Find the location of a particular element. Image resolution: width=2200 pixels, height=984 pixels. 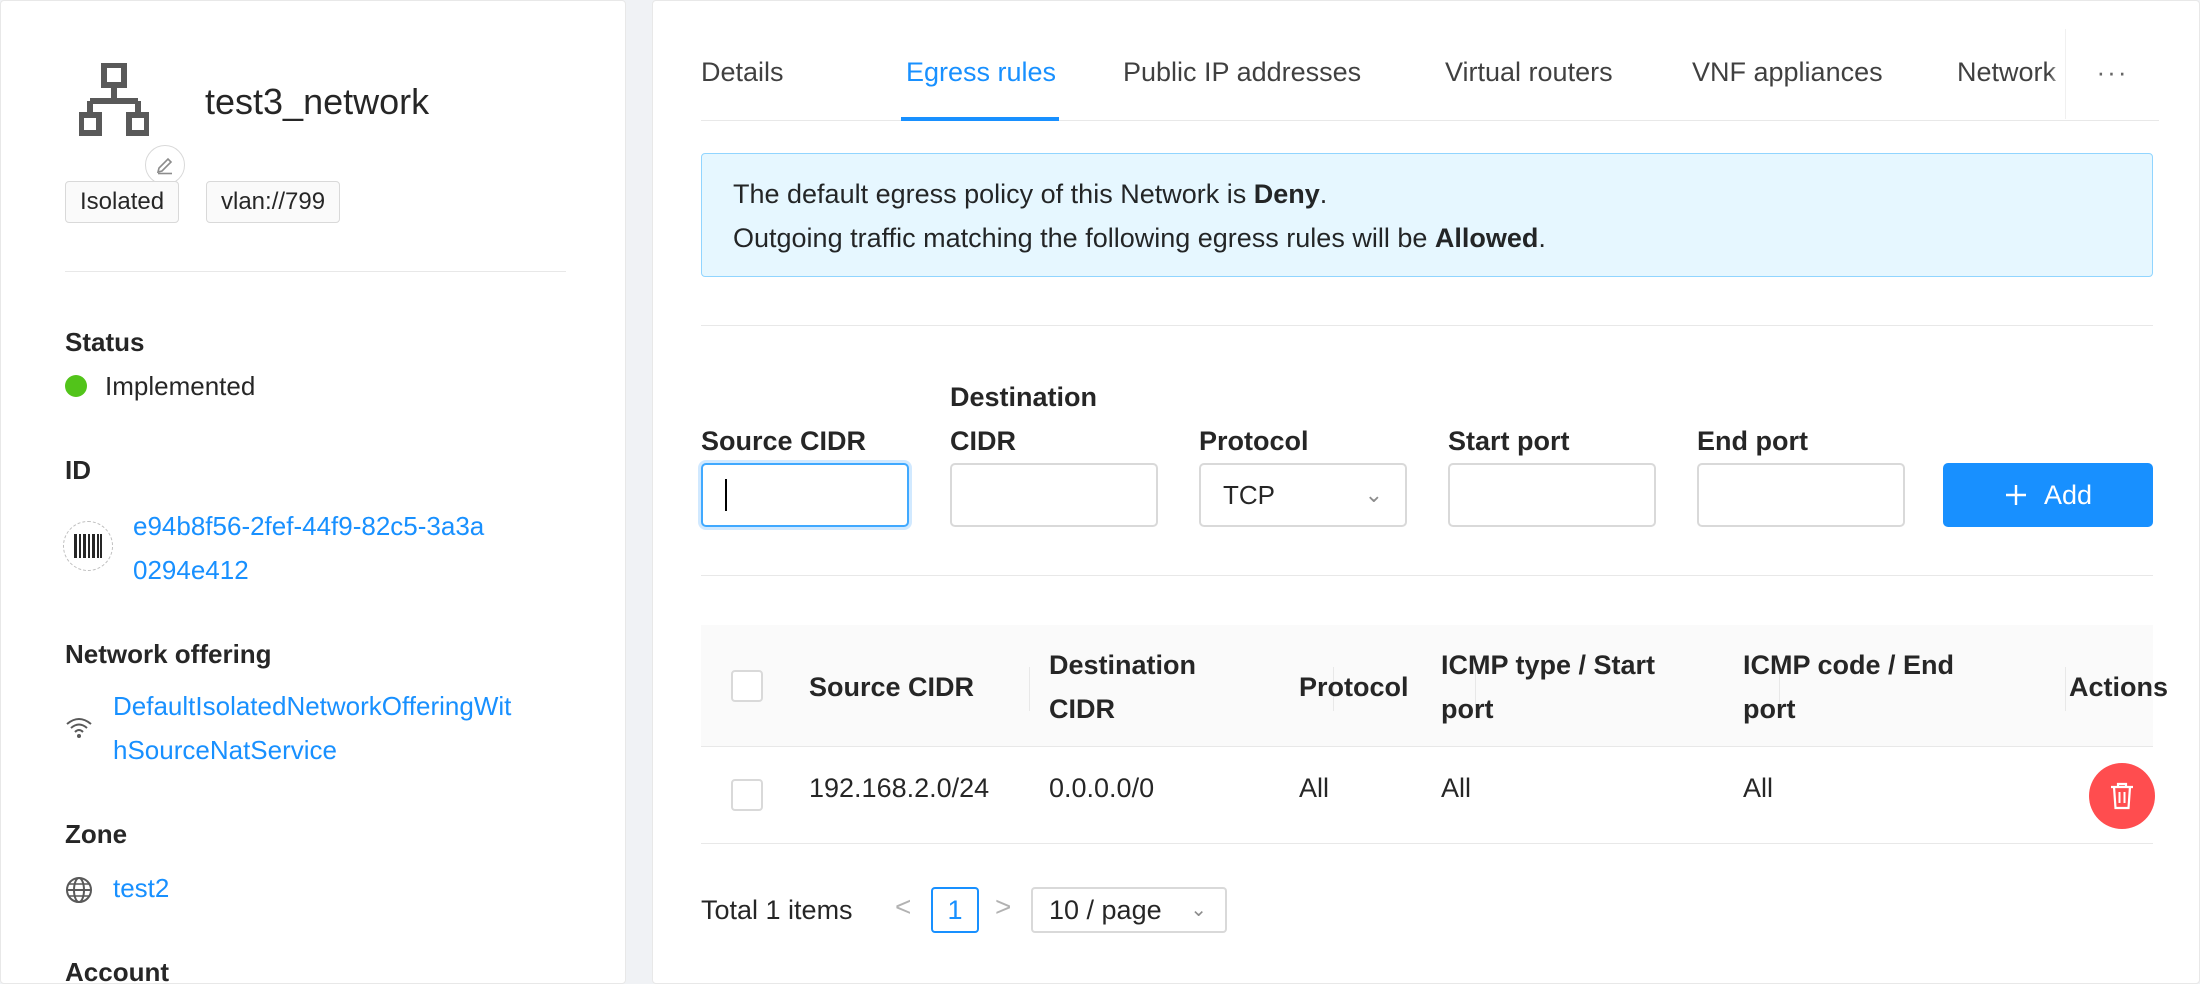

tab-active-indicator is located at coordinates (980, 119).